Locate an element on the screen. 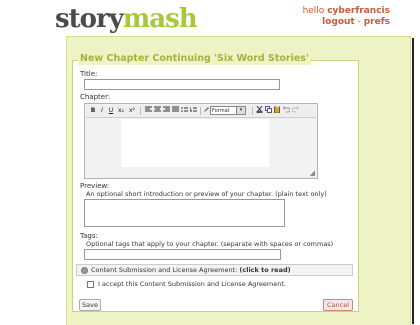 Image resolution: width=420 pixels, height=325 pixels. tags-input is located at coordinates (182, 254).